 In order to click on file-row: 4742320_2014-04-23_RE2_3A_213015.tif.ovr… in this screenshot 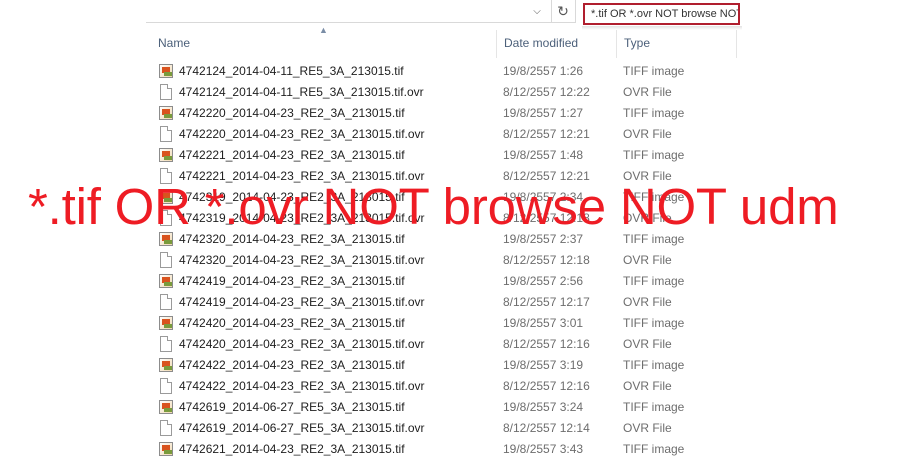, I will do `click(428, 260)`.